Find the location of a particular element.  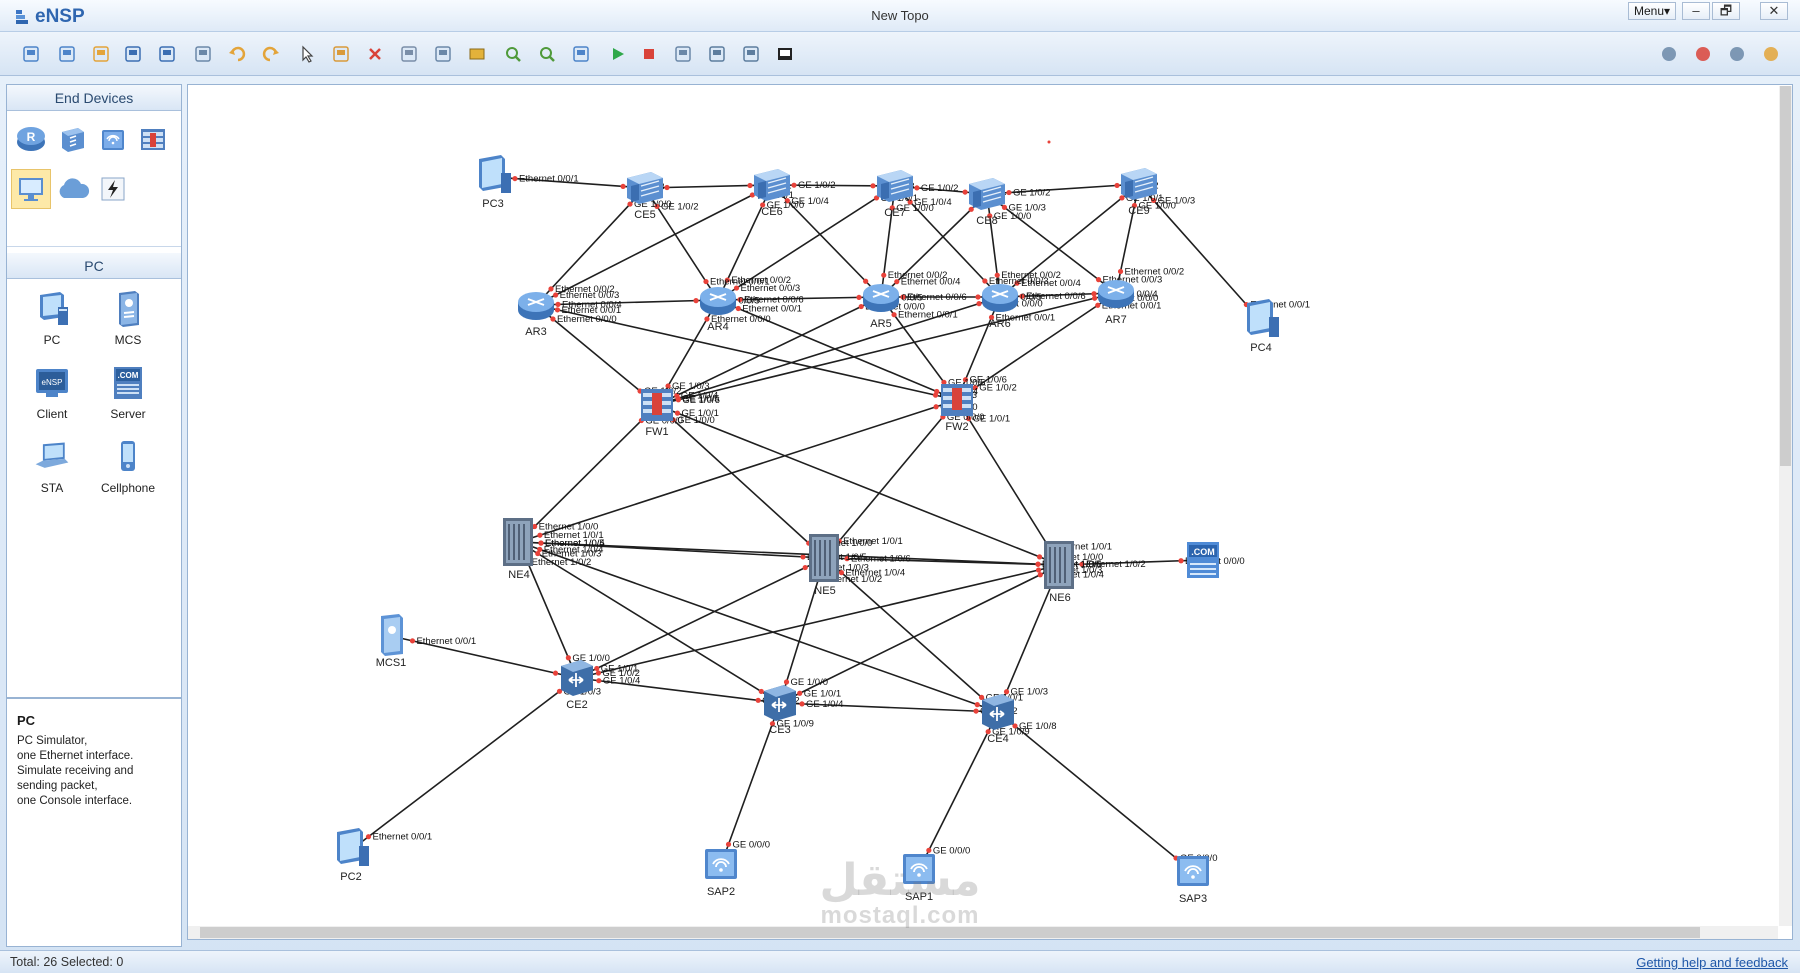

fit-icon is located at coordinates (581, 54).